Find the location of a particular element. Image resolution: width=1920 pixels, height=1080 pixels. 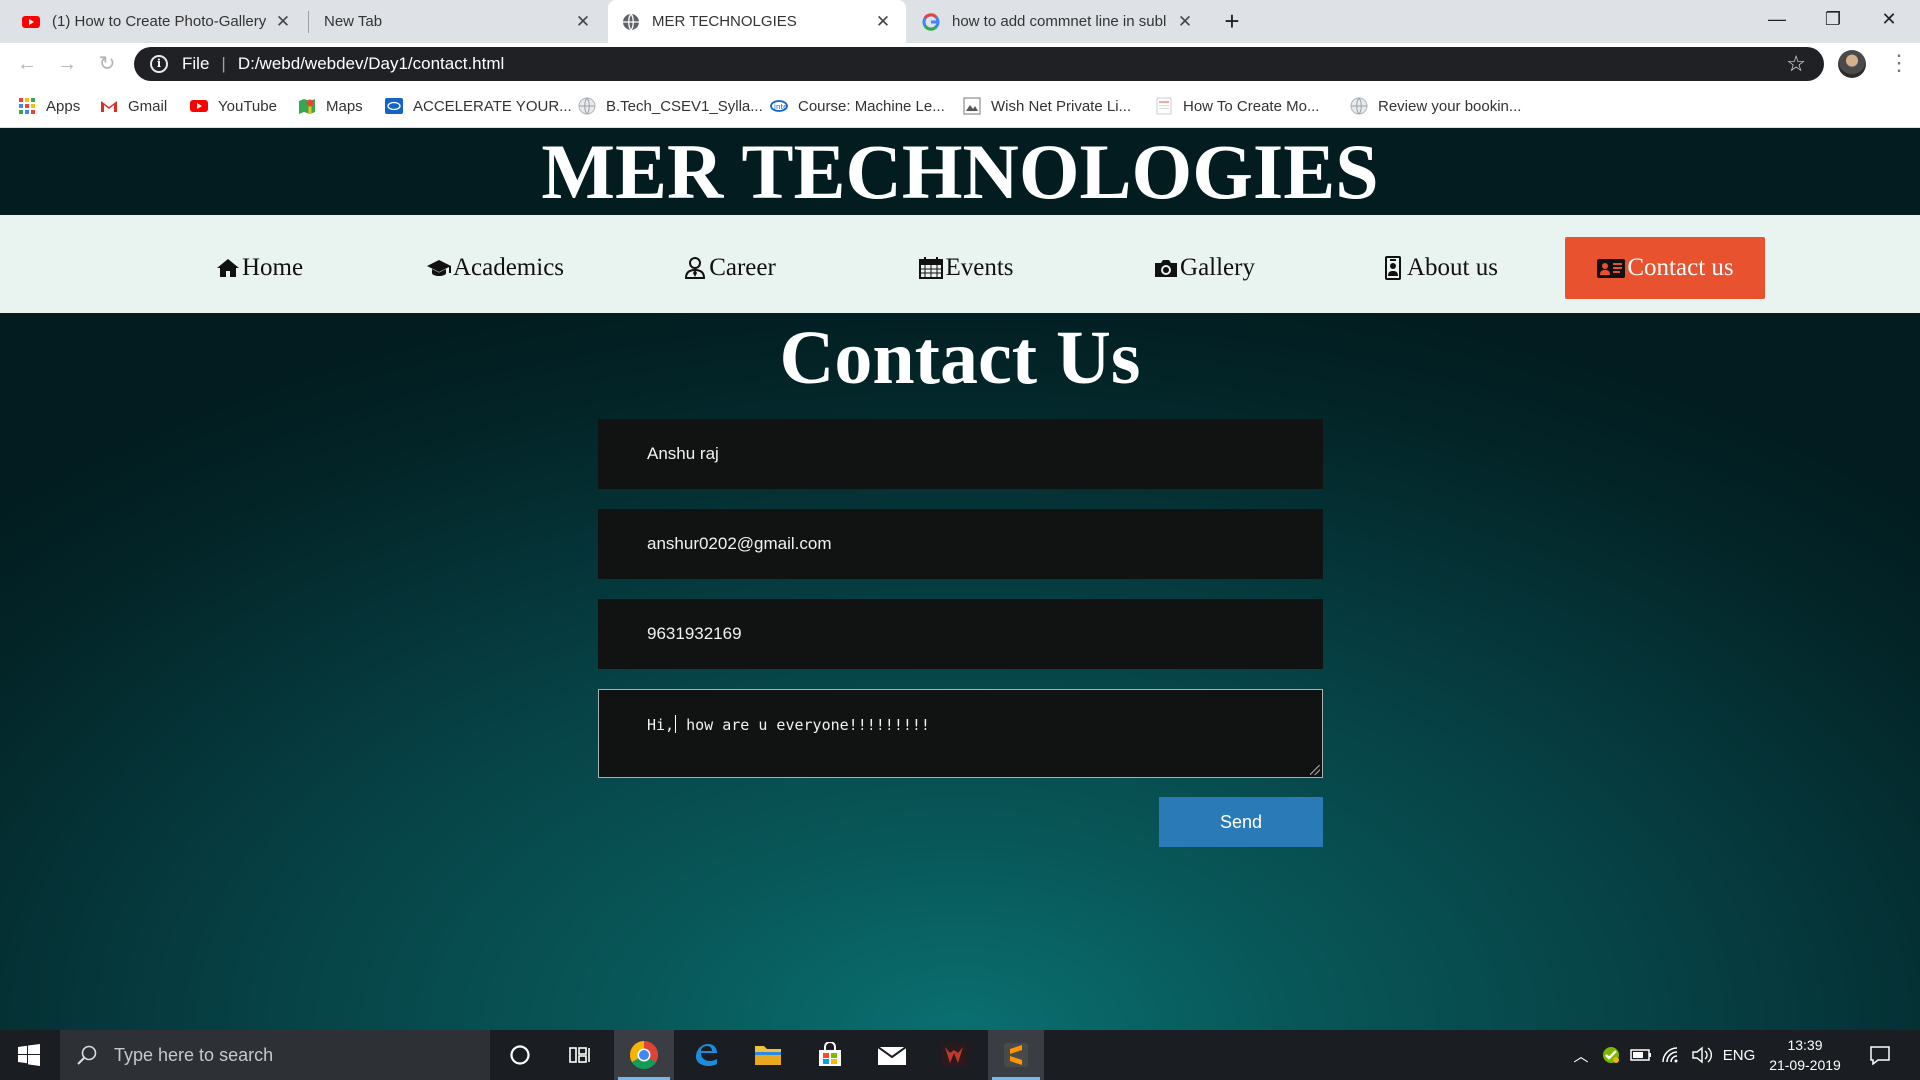

nav-contact-us: Contact us is located at coordinates (1665, 268).